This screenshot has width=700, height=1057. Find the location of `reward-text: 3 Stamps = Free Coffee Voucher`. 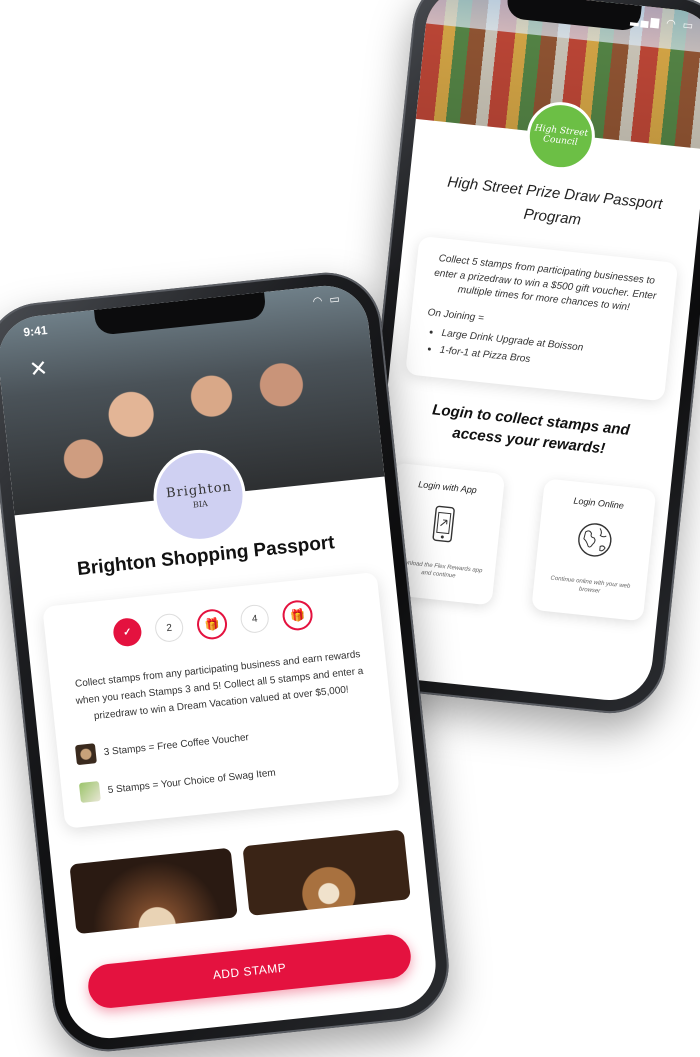

reward-text: 3 Stamps = Free Coffee Voucher is located at coordinates (176, 744).